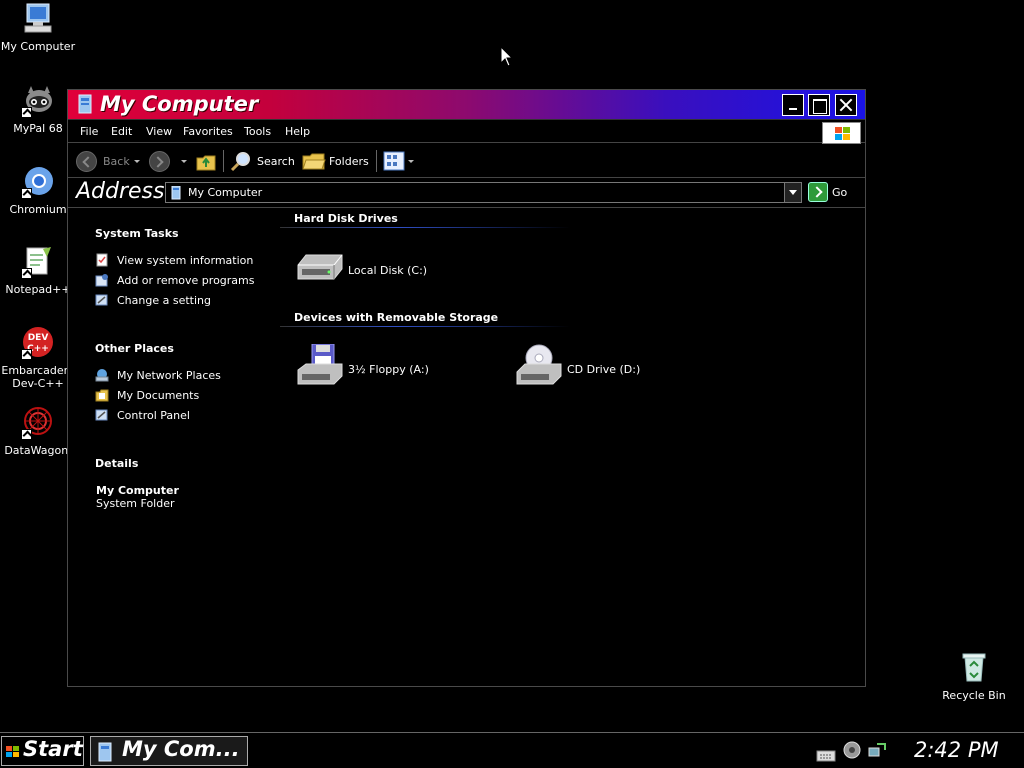  What do you see at coordinates (241, 161) in the screenshot?
I see `search-icon` at bounding box center [241, 161].